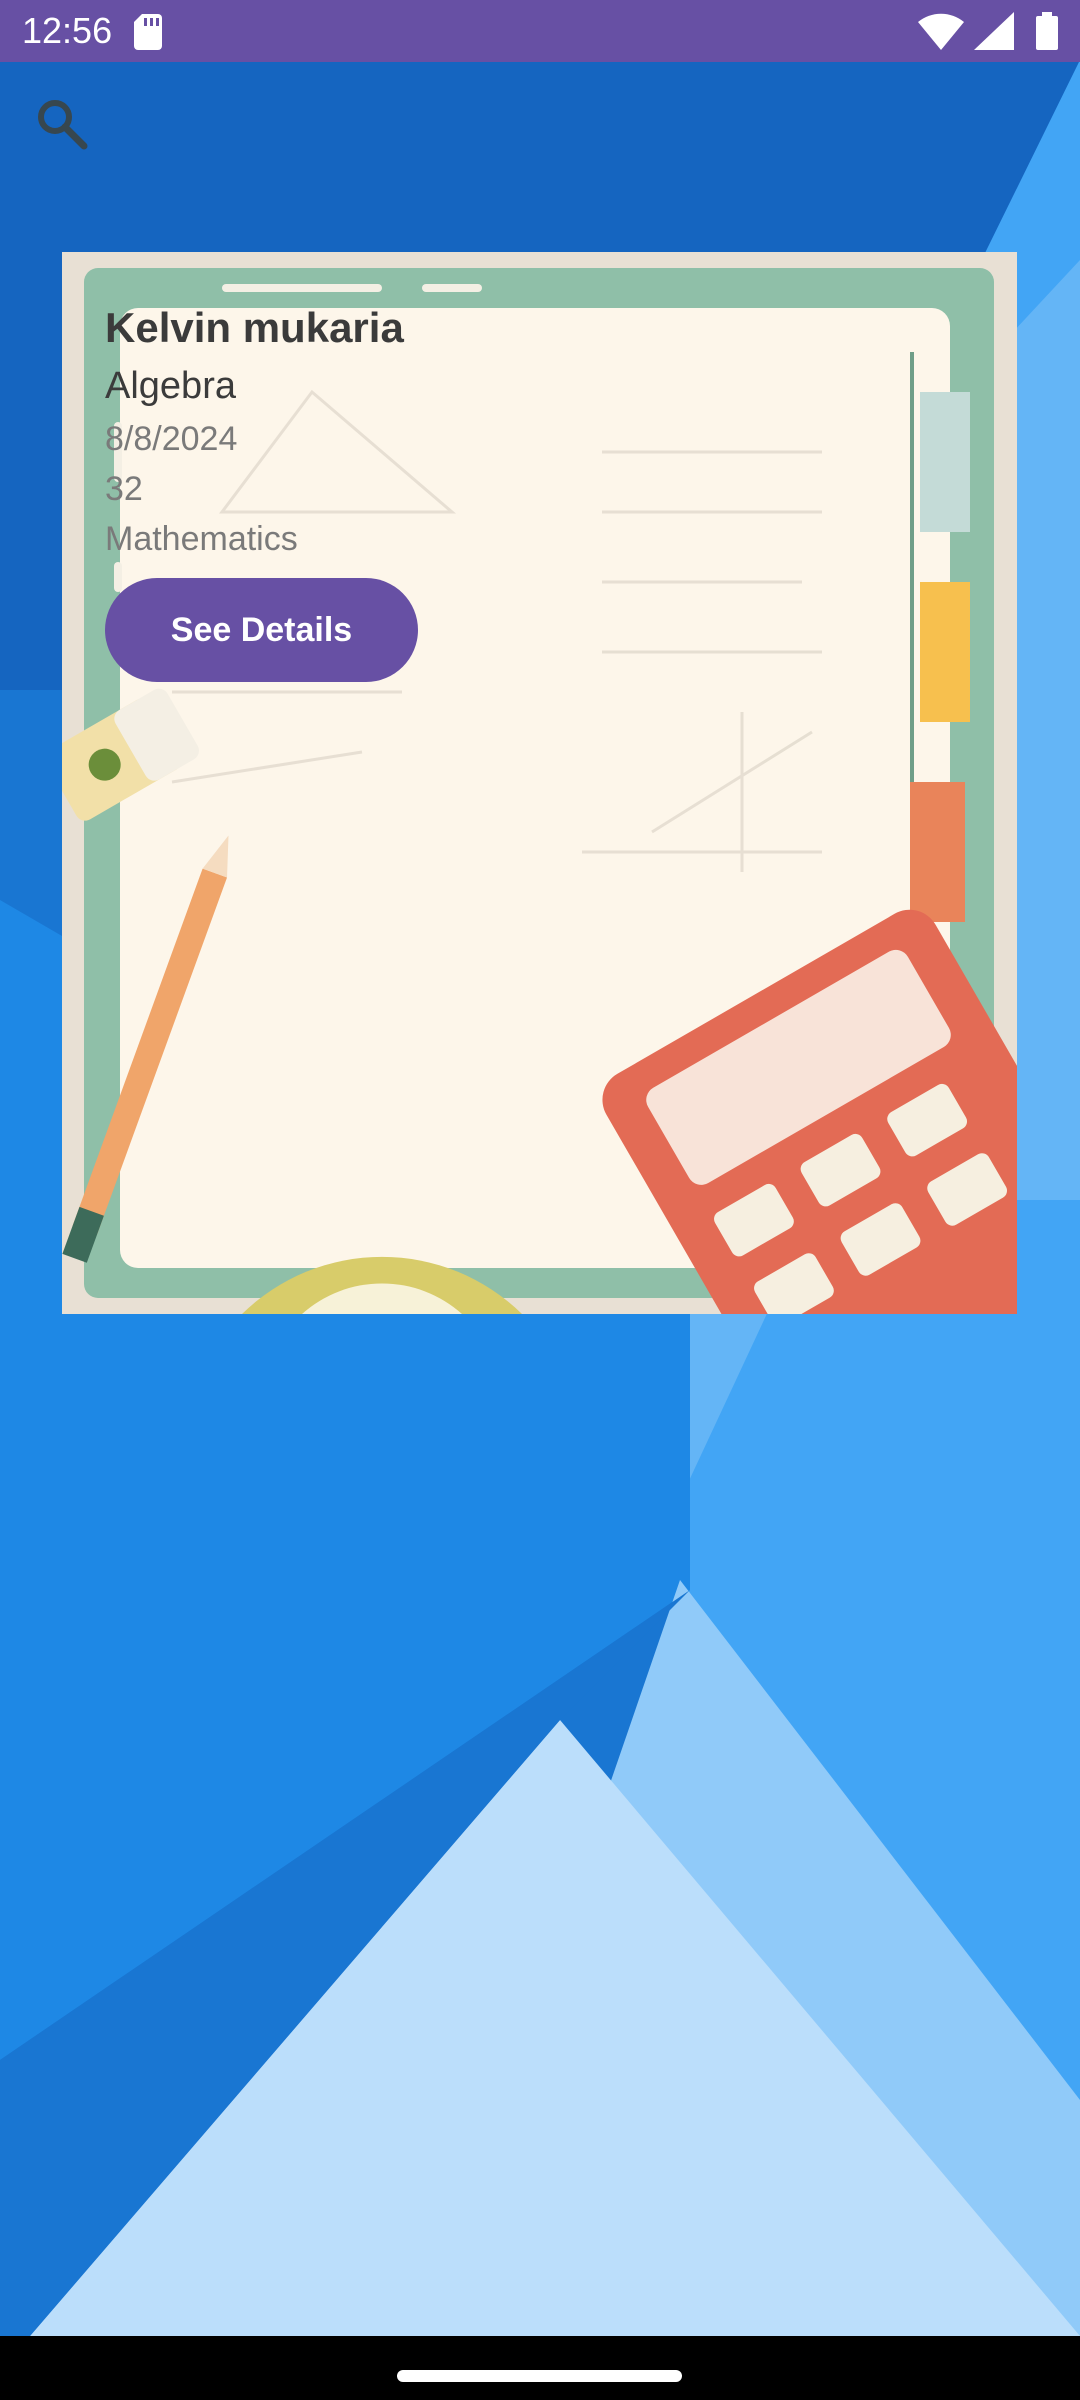  I want to click on battery-icon, so click(1047, 31).